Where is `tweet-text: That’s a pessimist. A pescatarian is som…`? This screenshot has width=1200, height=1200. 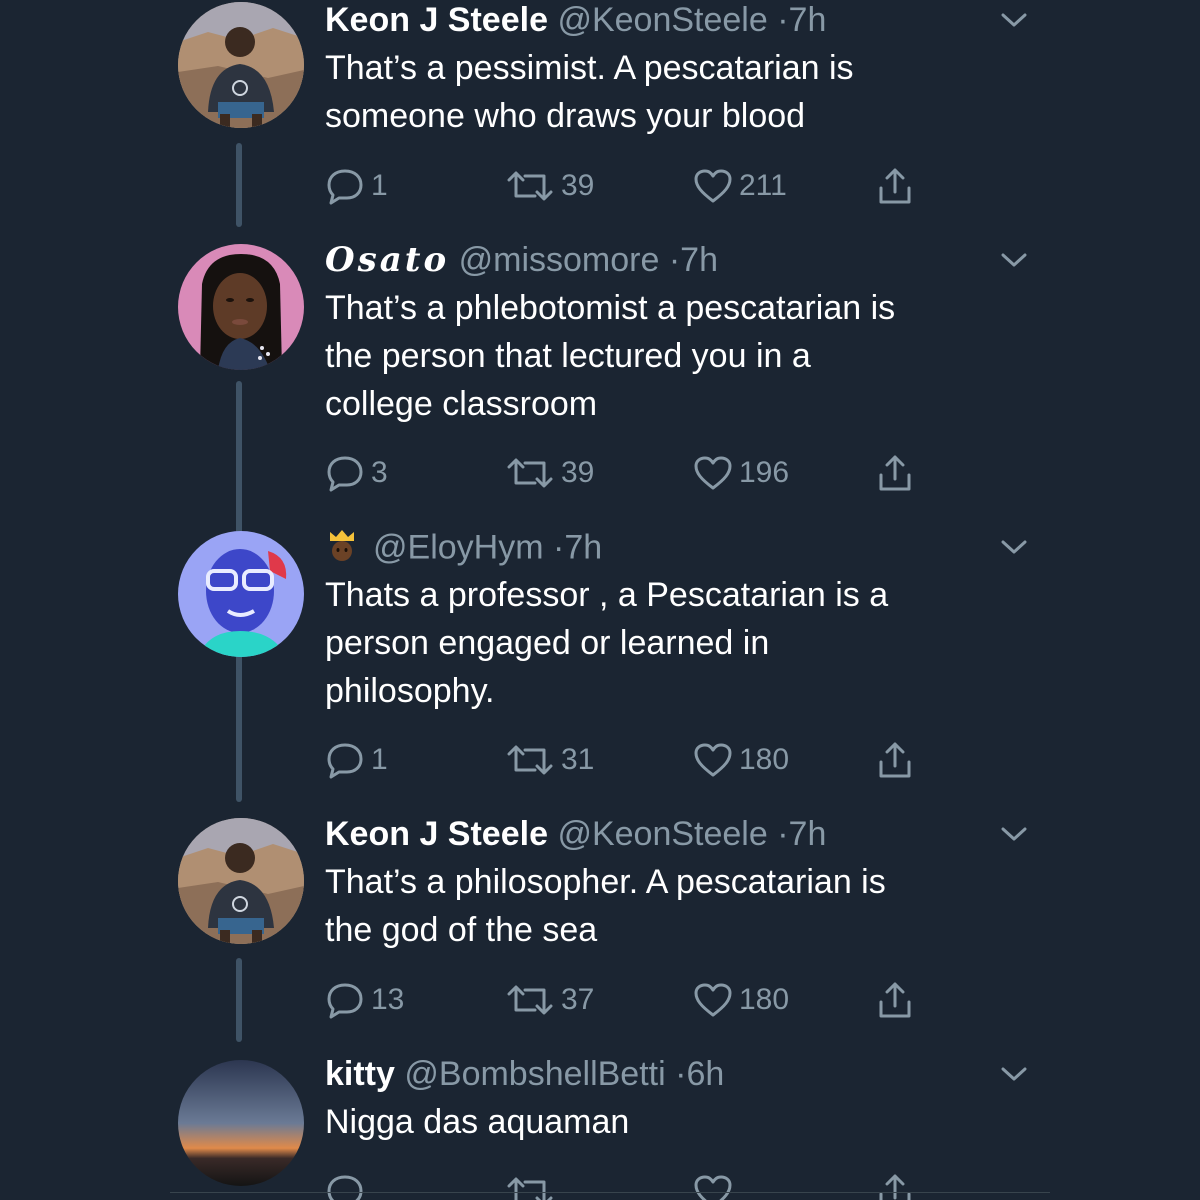 tweet-text: That’s a pessimist. A pescatarian is som… is located at coordinates (675, 92).